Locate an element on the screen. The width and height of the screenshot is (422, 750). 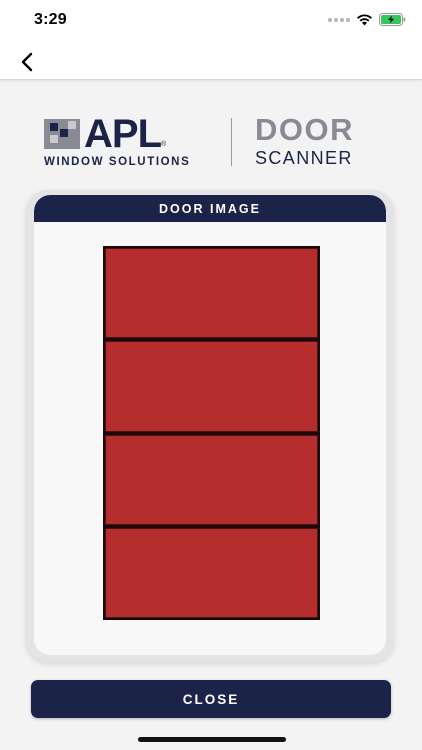
brand-subtitle: WINDOW SOLUTIONS is located at coordinates (117, 162).